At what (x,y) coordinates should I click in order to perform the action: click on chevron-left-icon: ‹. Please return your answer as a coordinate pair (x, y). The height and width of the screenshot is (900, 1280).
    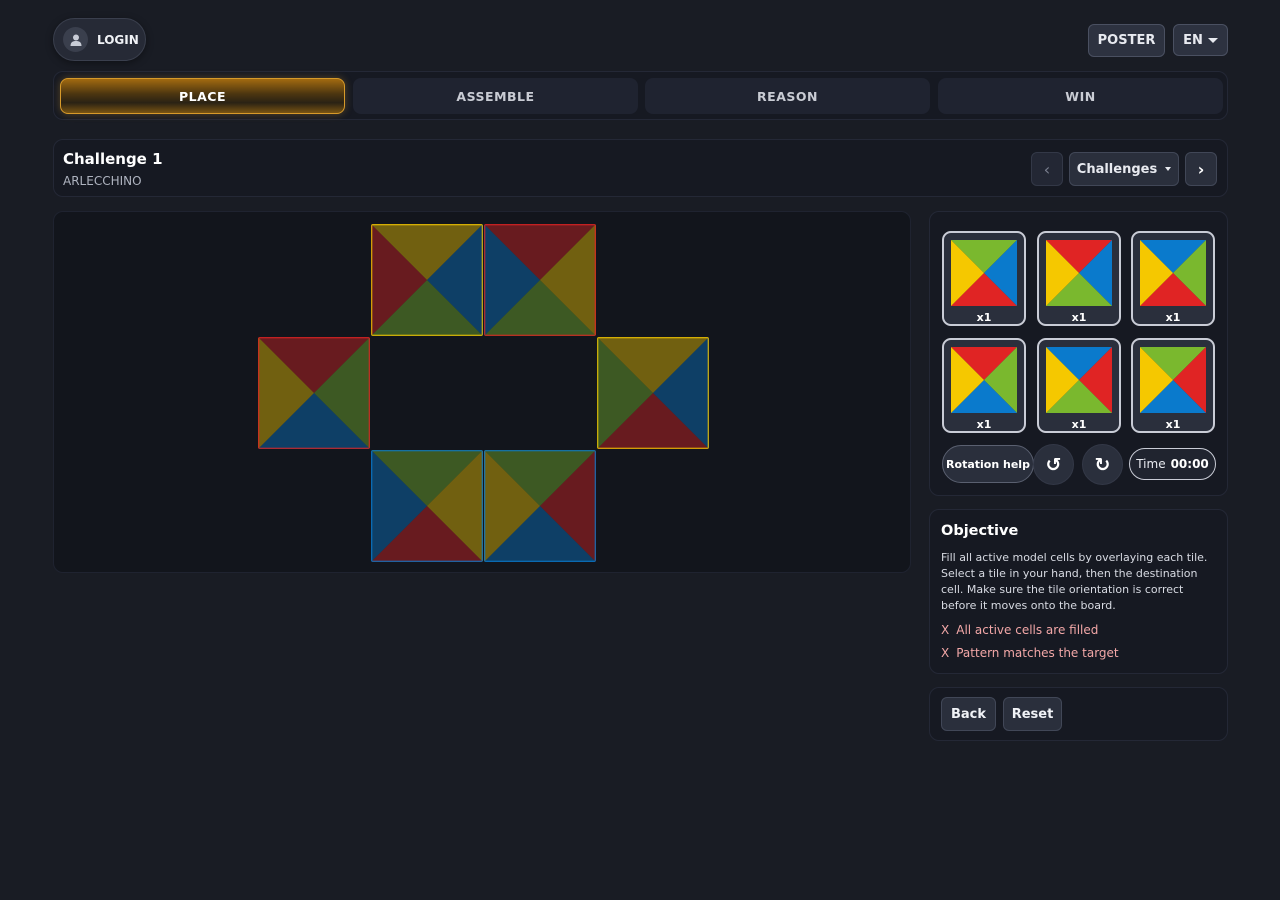
    Looking at the image, I should click on (1047, 169).